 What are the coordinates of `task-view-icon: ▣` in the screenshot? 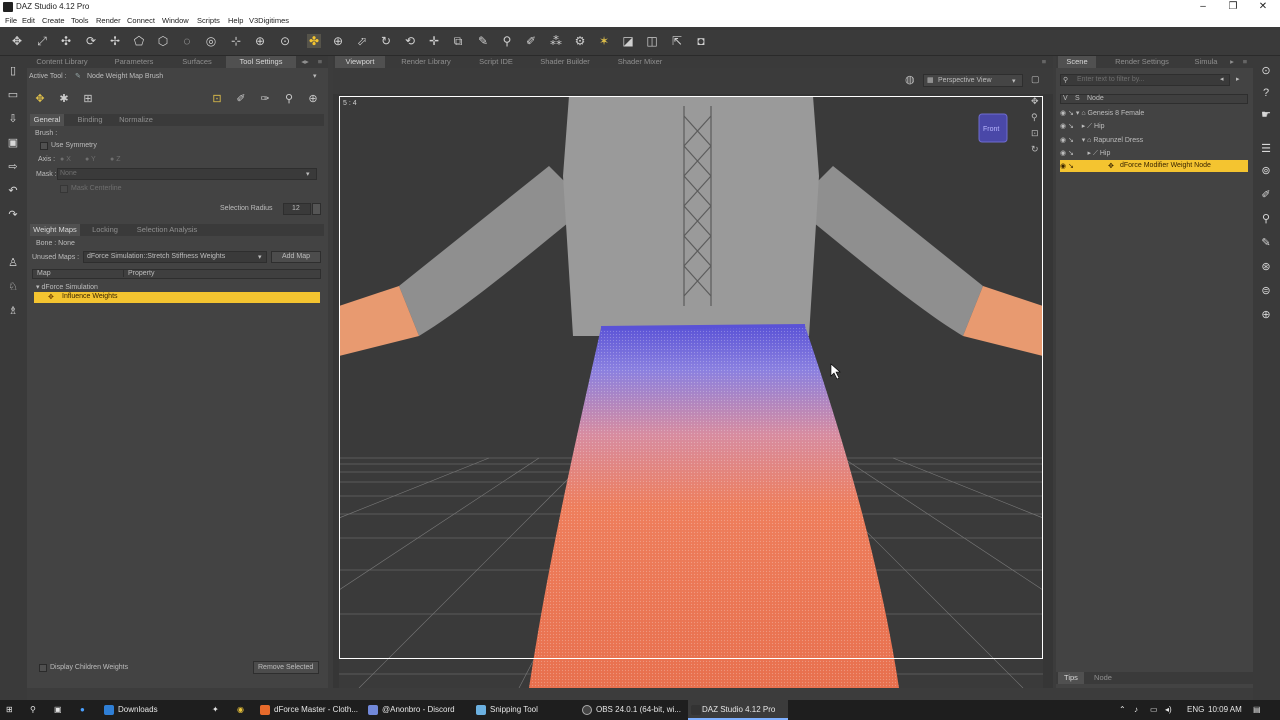 It's located at (58, 710).